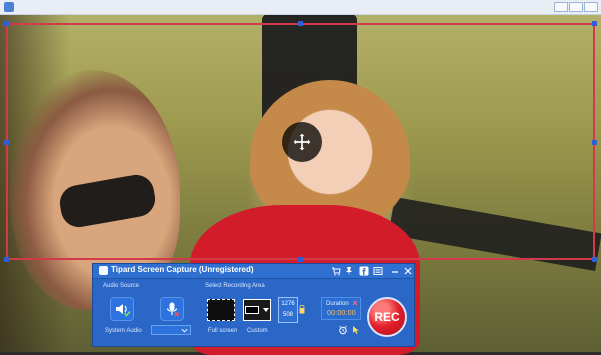 This screenshot has width=601, height=355. What do you see at coordinates (121, 286) in the screenshot?
I see `audio-source-label: Audio Source` at bounding box center [121, 286].